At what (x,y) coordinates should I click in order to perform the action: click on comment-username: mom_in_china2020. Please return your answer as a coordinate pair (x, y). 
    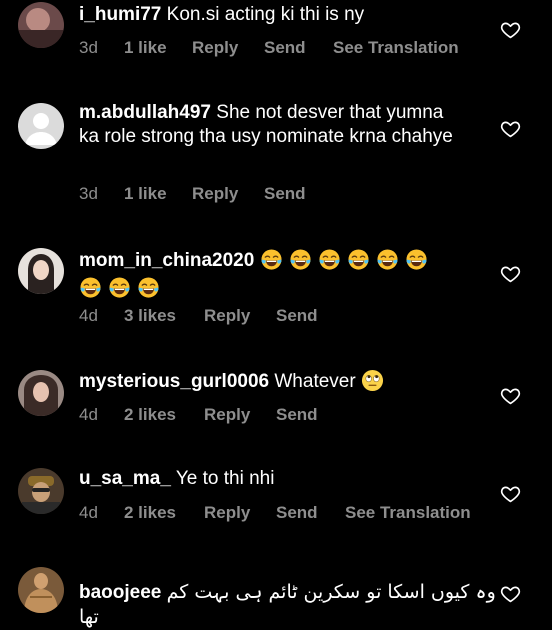
    Looking at the image, I should click on (166, 260).